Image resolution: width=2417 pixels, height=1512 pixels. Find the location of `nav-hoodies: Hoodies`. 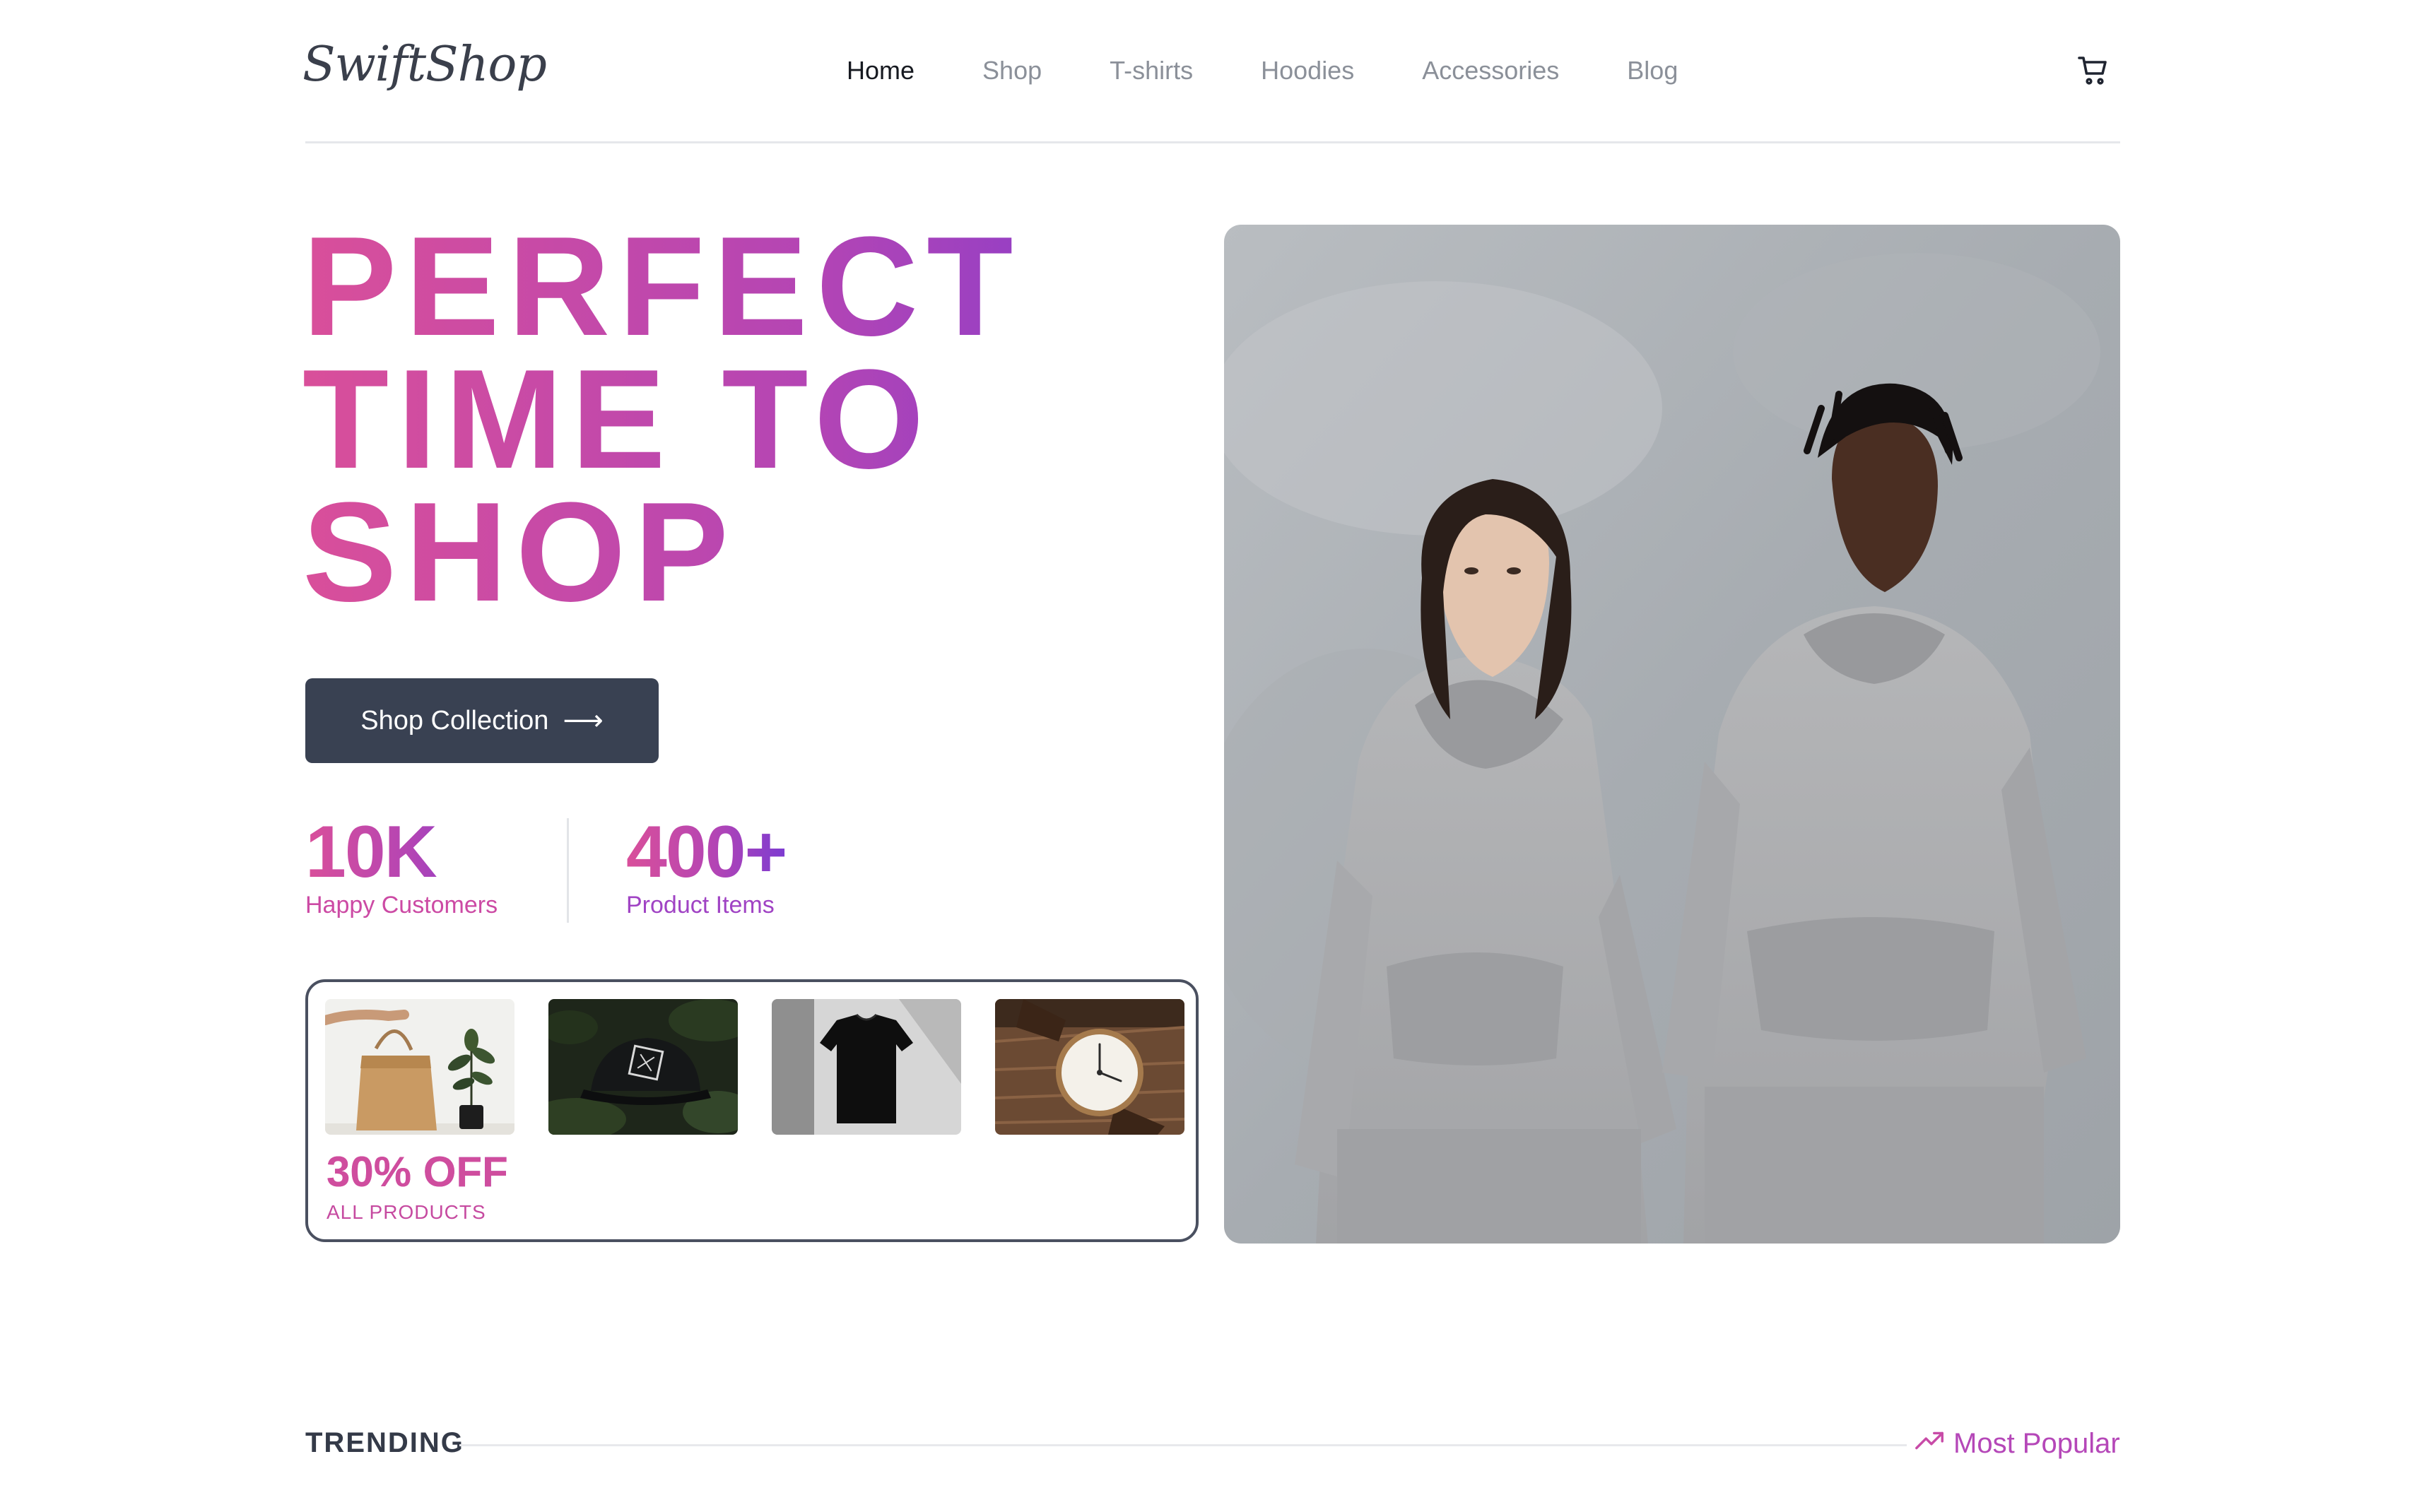

nav-hoodies: Hoodies is located at coordinates (1307, 71).